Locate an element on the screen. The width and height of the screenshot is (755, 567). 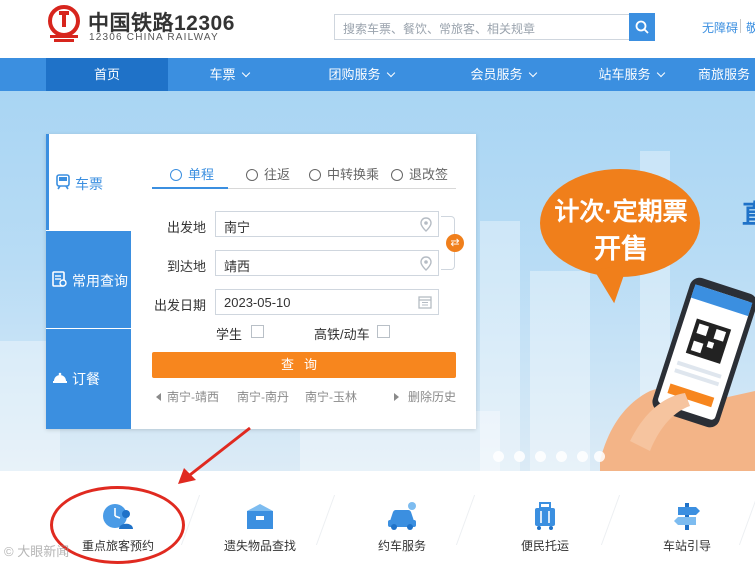
student-checkbox is located at coordinates (257, 331).